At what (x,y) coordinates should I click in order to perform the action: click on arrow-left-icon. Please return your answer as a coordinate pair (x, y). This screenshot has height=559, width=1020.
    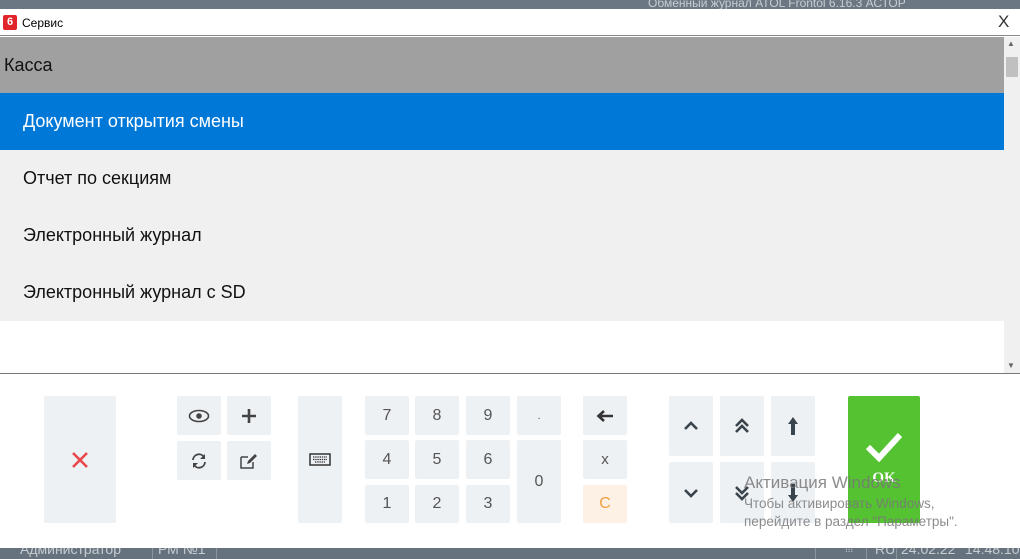
    Looking at the image, I should click on (604, 415).